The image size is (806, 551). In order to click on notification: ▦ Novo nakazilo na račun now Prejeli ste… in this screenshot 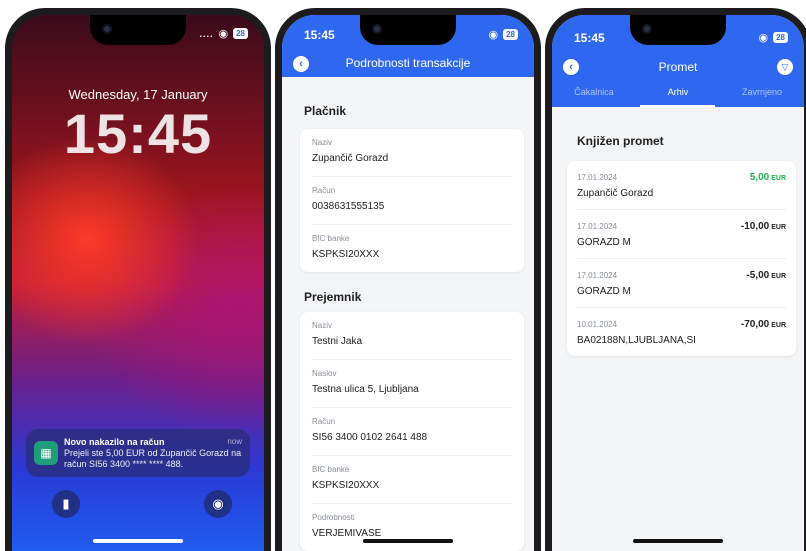, I will do `click(138, 453)`.